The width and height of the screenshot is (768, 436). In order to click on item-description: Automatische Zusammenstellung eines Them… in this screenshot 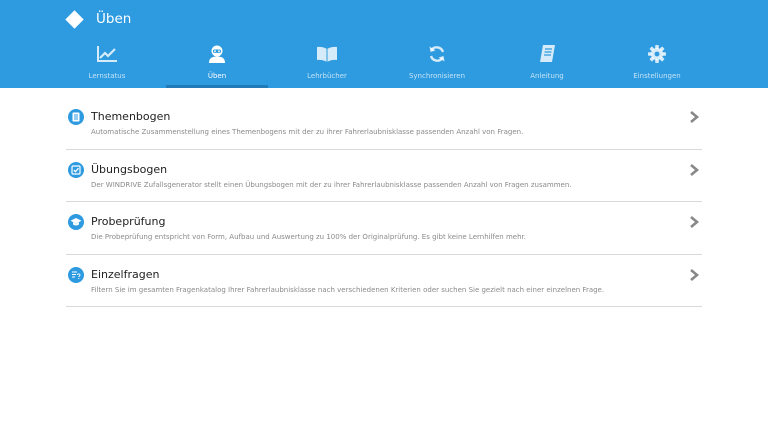, I will do `click(307, 132)`.